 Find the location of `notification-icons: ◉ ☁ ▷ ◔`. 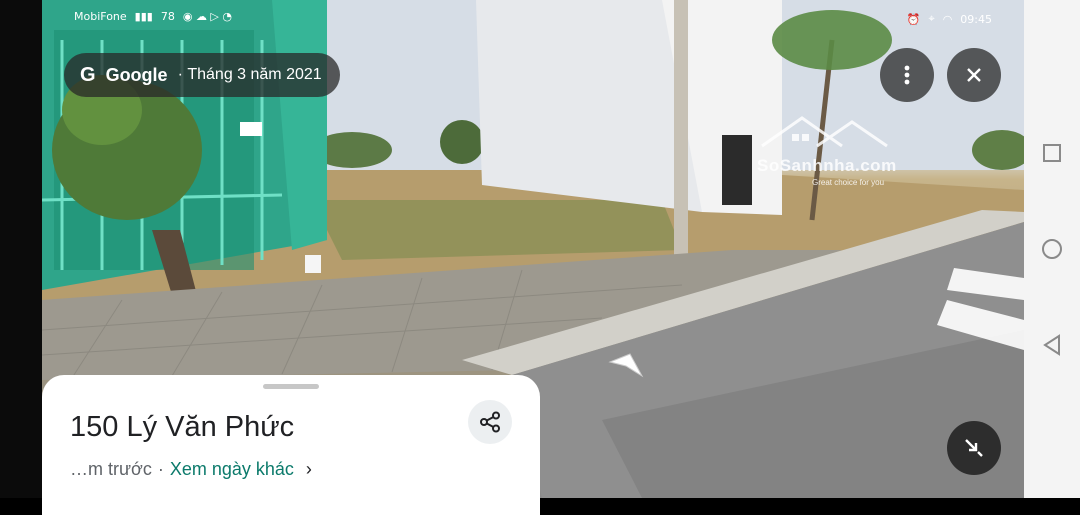

notification-icons: ◉ ☁ ▷ ◔ is located at coordinates (207, 16).